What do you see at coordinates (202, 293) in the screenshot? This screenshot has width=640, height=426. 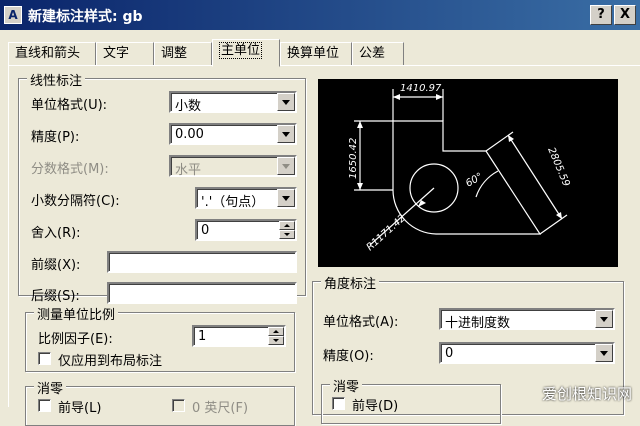 I see `suffix-input` at bounding box center [202, 293].